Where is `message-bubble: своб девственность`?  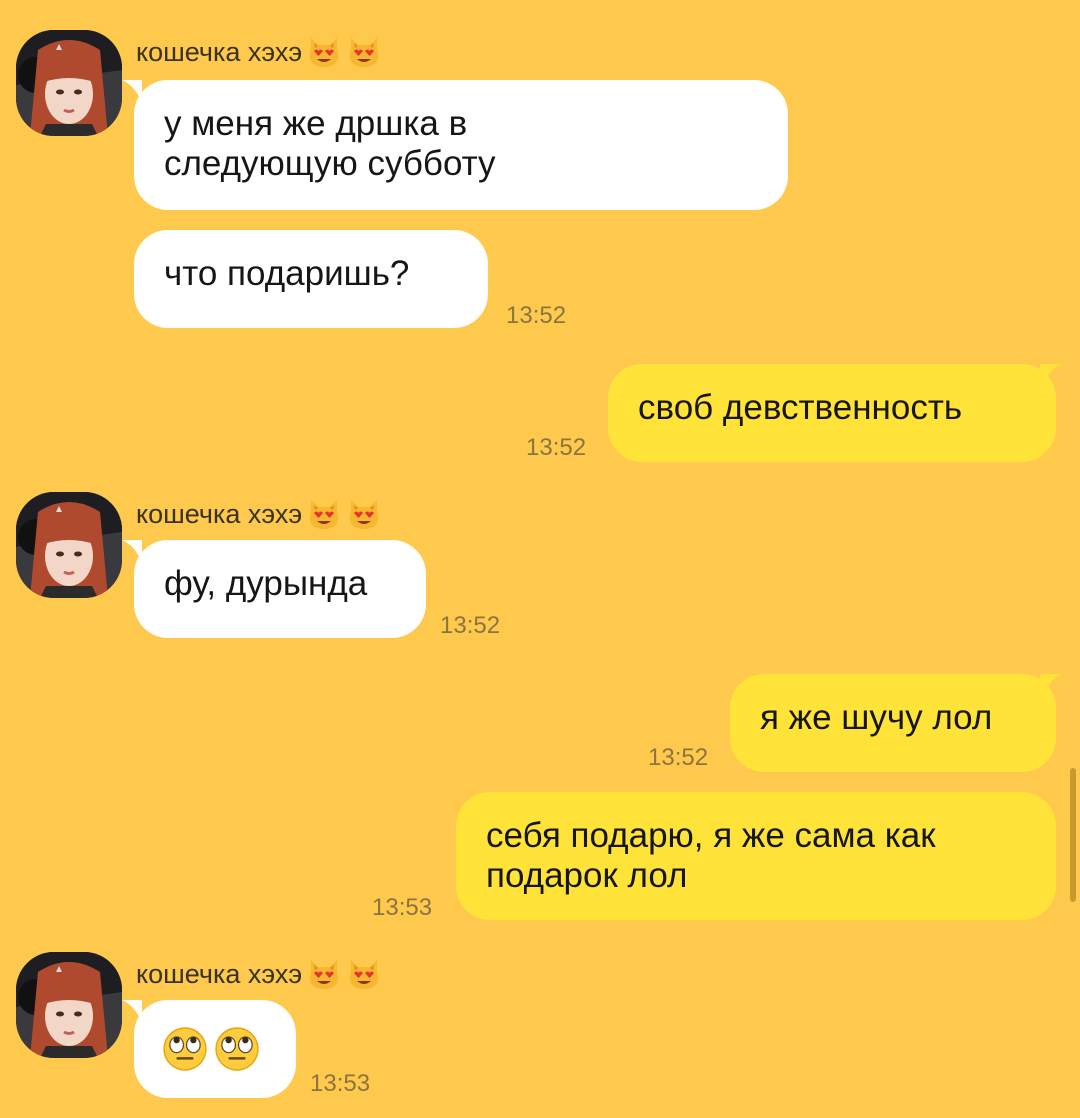 message-bubble: своб девственность is located at coordinates (832, 413).